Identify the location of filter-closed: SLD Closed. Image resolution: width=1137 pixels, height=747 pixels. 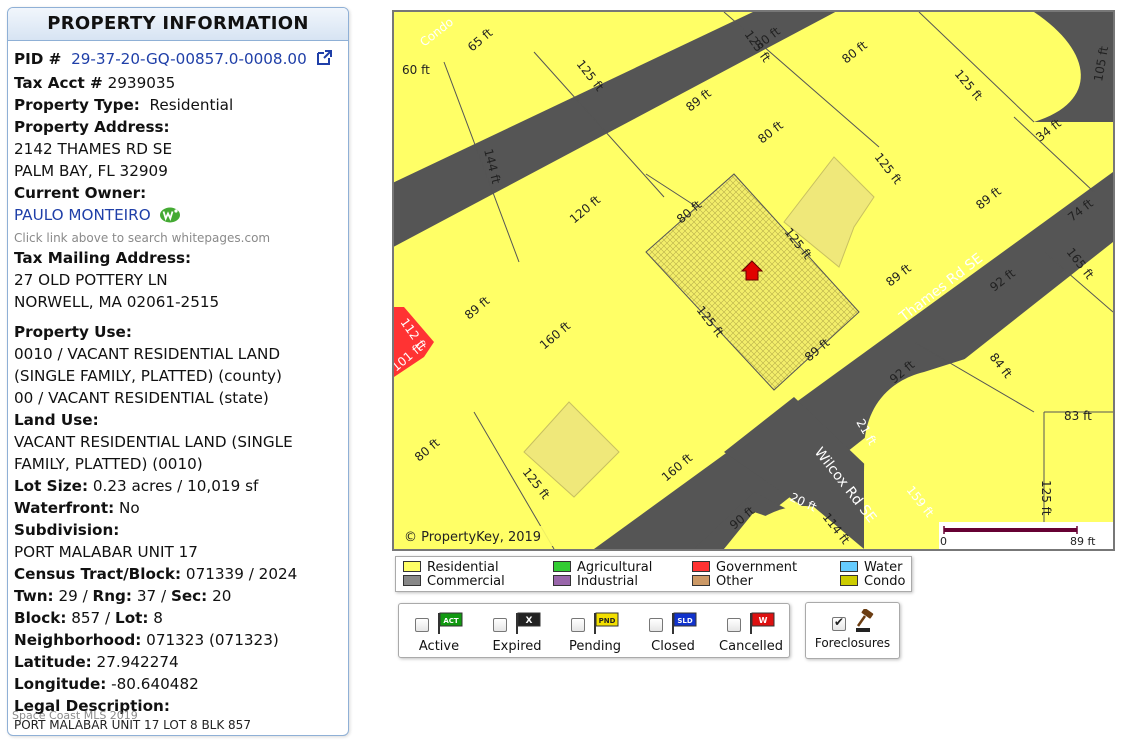
(673, 633).